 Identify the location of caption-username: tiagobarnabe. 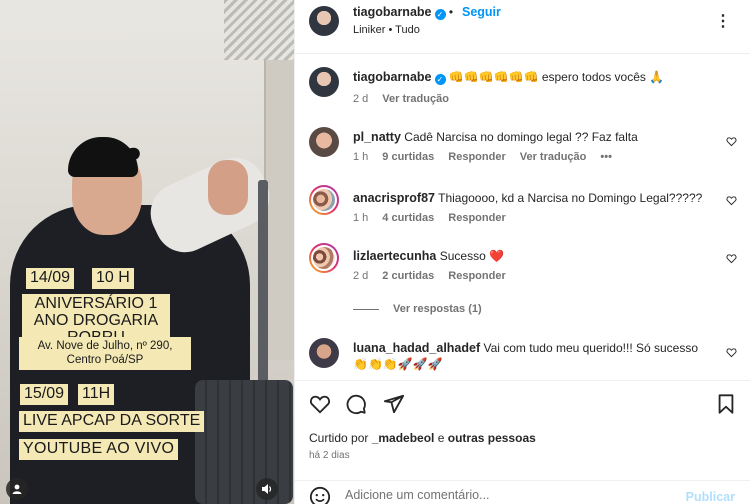
(392, 77).